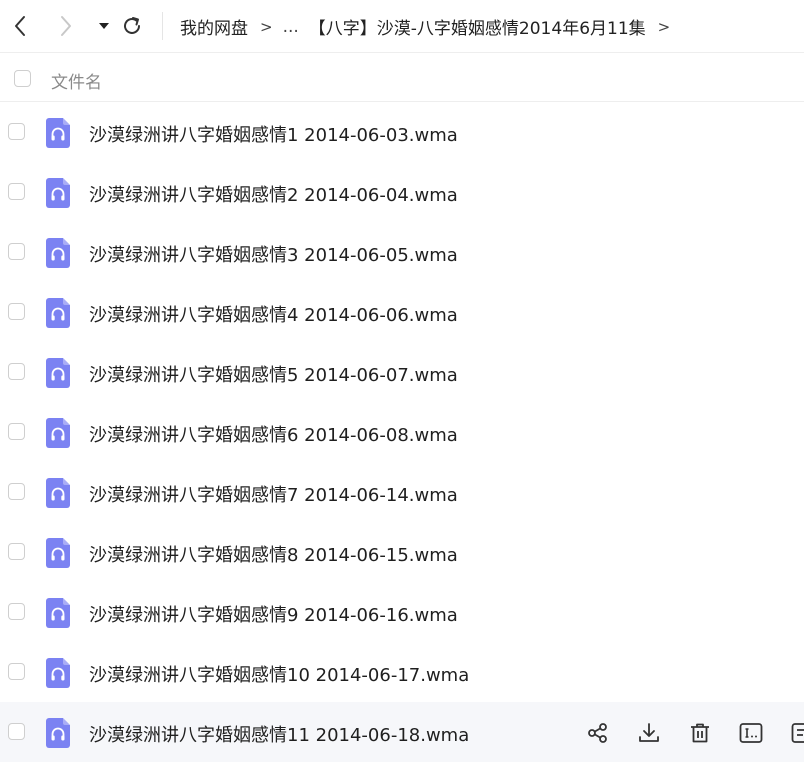 The width and height of the screenshot is (804, 776). What do you see at coordinates (273, 254) in the screenshot?
I see `file-name: 沙漠绿洲讲八字婚姻感情3 2014-06-05.wma` at bounding box center [273, 254].